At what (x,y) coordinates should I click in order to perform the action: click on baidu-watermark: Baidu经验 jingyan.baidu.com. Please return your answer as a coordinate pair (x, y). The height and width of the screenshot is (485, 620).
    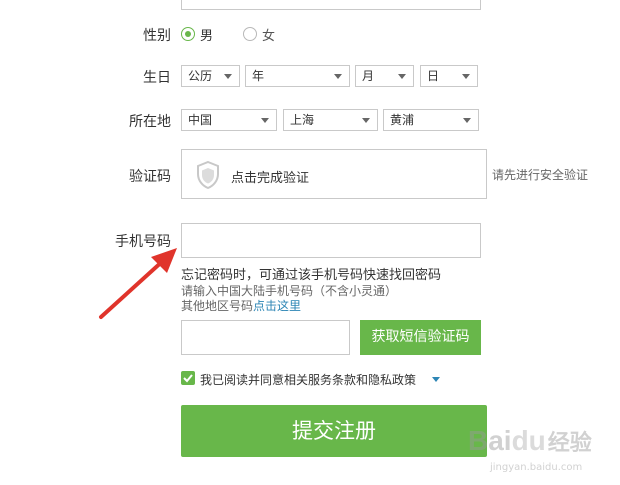
    Looking at the image, I should click on (543, 452).